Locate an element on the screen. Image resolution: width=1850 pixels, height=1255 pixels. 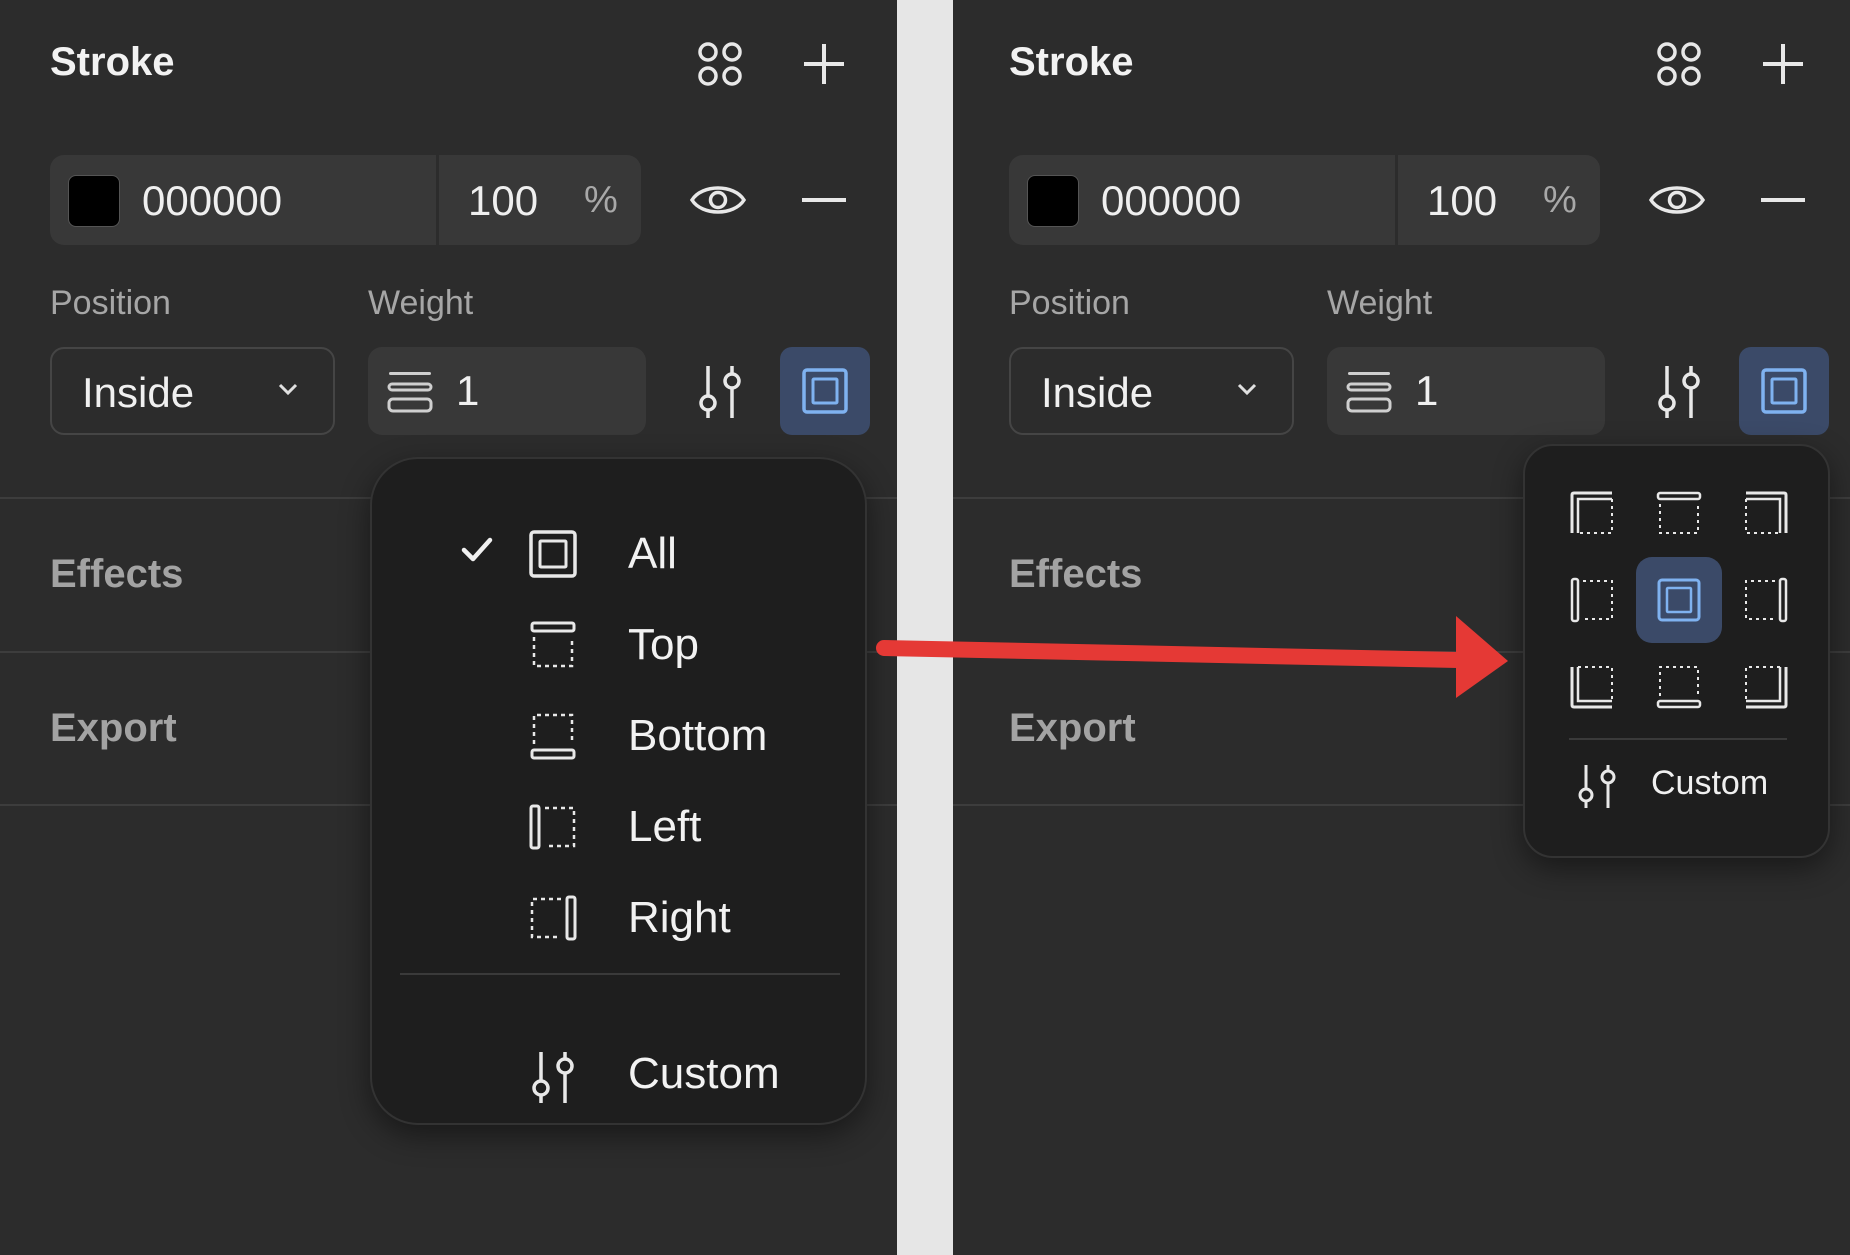
check-icon is located at coordinates (477, 549).